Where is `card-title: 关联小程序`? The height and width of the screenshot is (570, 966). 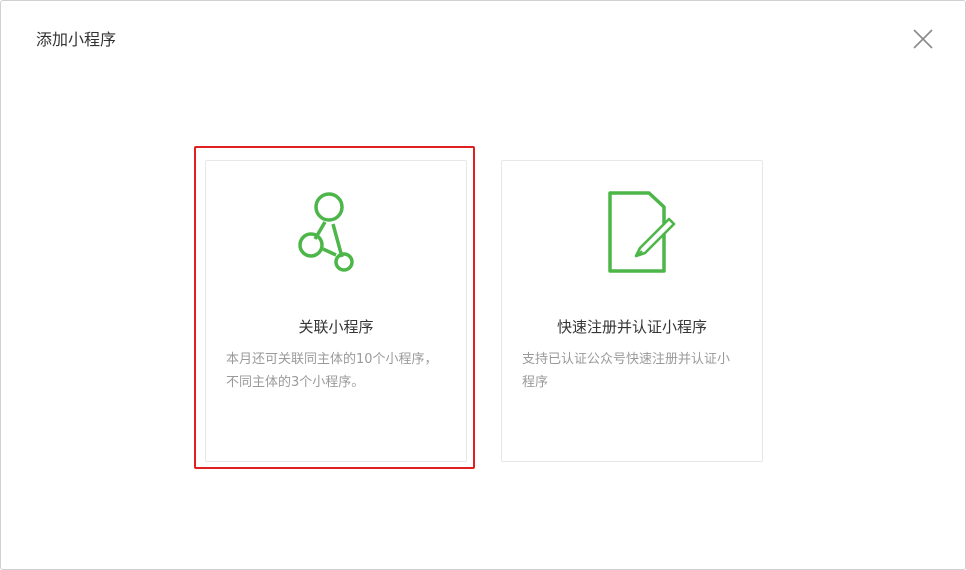
card-title: 关联小程序 is located at coordinates (336, 327).